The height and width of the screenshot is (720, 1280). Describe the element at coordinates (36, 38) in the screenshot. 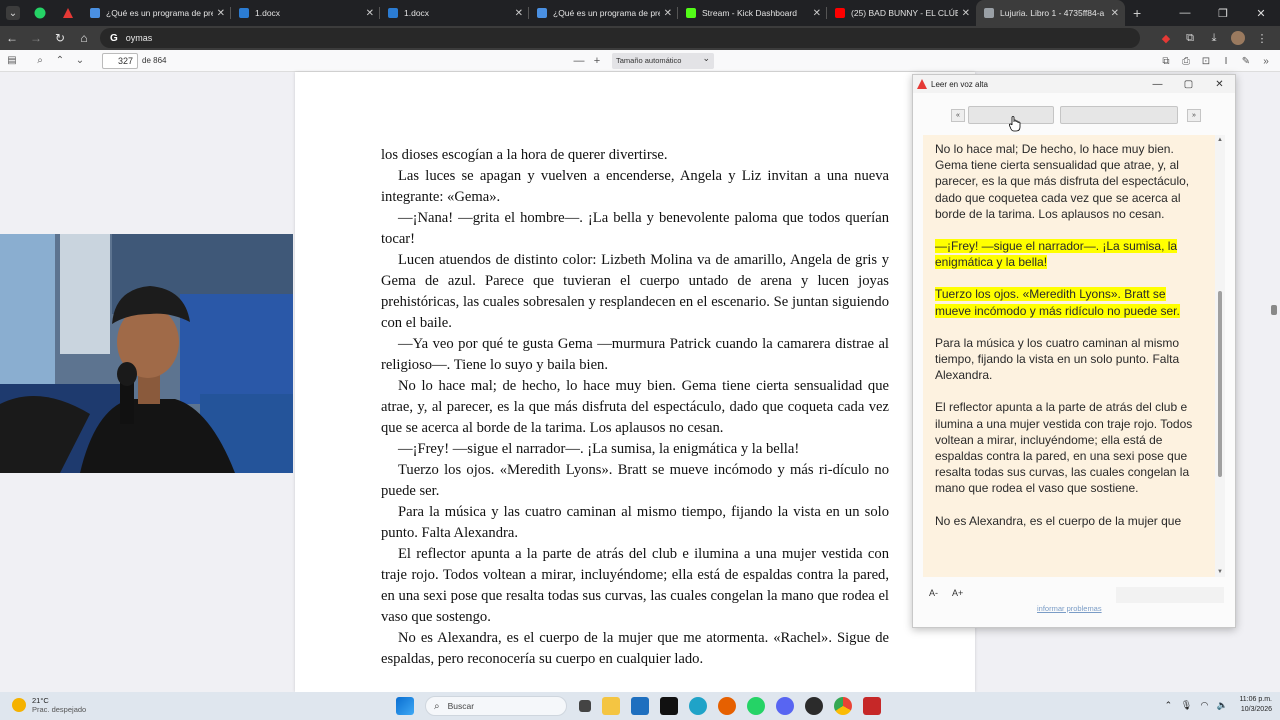

I see `forward-icon: →` at that location.